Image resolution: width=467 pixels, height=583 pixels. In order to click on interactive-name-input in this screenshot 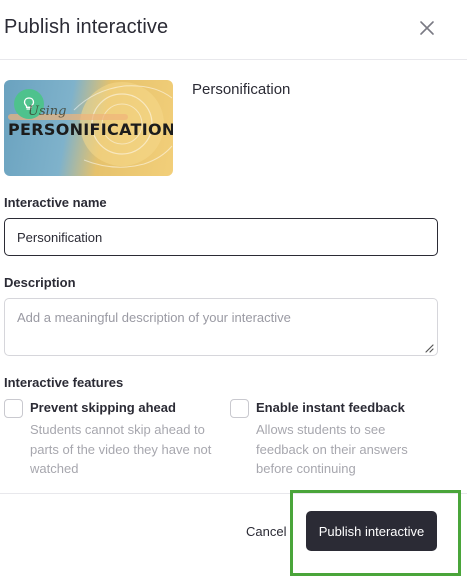, I will do `click(221, 237)`.